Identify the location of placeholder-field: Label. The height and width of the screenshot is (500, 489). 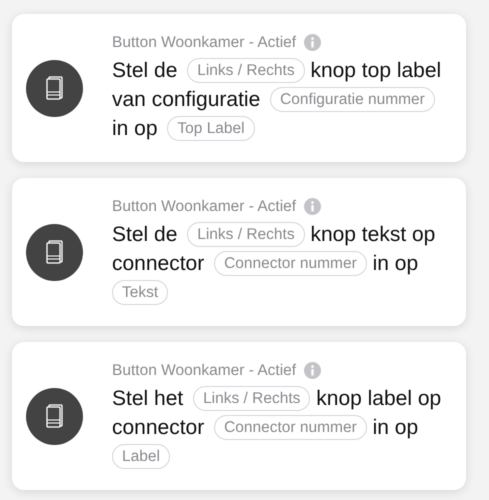
(141, 456).